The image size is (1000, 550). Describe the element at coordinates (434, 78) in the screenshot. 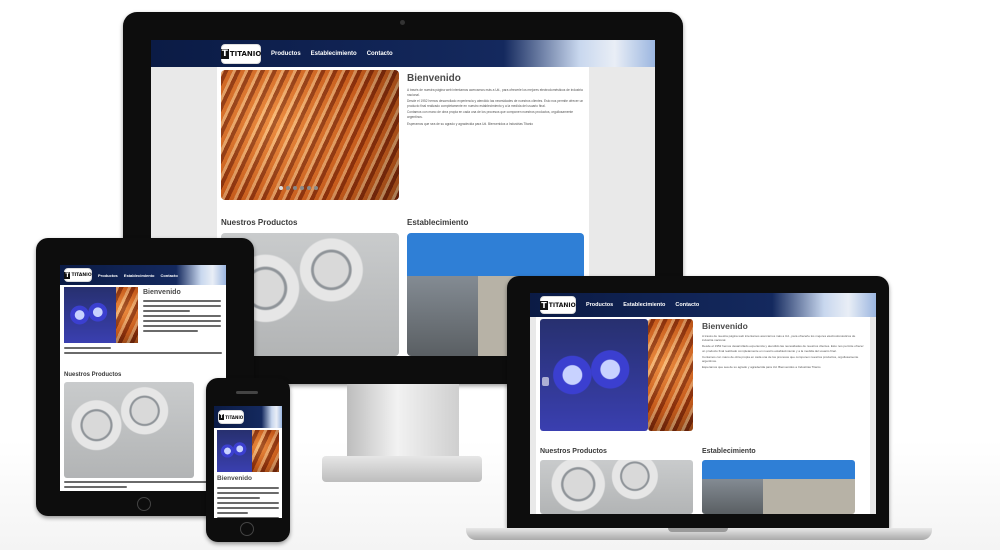

I see `welcome-title: Bienvenido` at that location.